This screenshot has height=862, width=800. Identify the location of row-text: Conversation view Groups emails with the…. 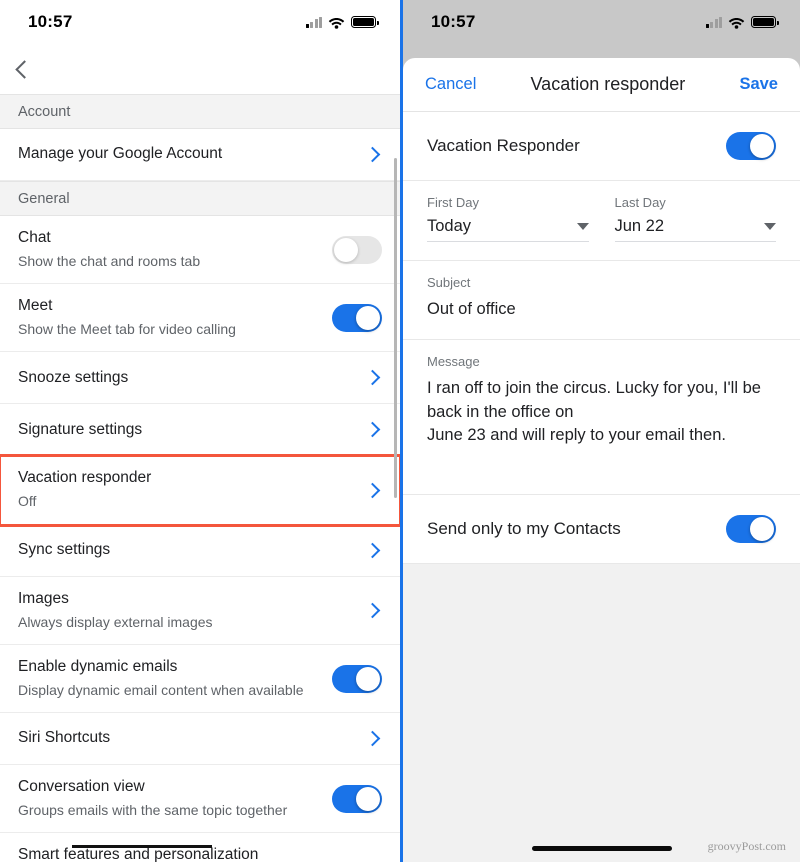
(175, 798).